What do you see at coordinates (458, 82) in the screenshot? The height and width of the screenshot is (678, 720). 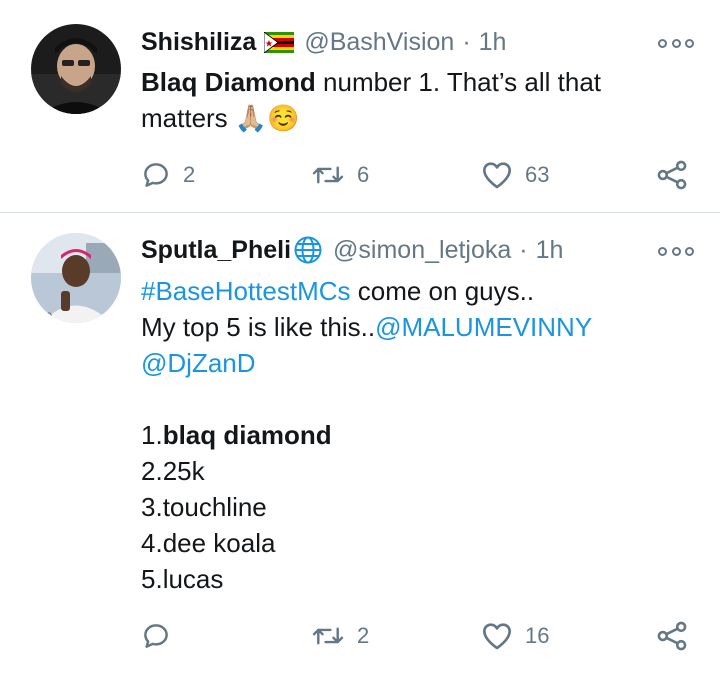 I see `tweet-text-rest: number 1. That’s all that` at bounding box center [458, 82].